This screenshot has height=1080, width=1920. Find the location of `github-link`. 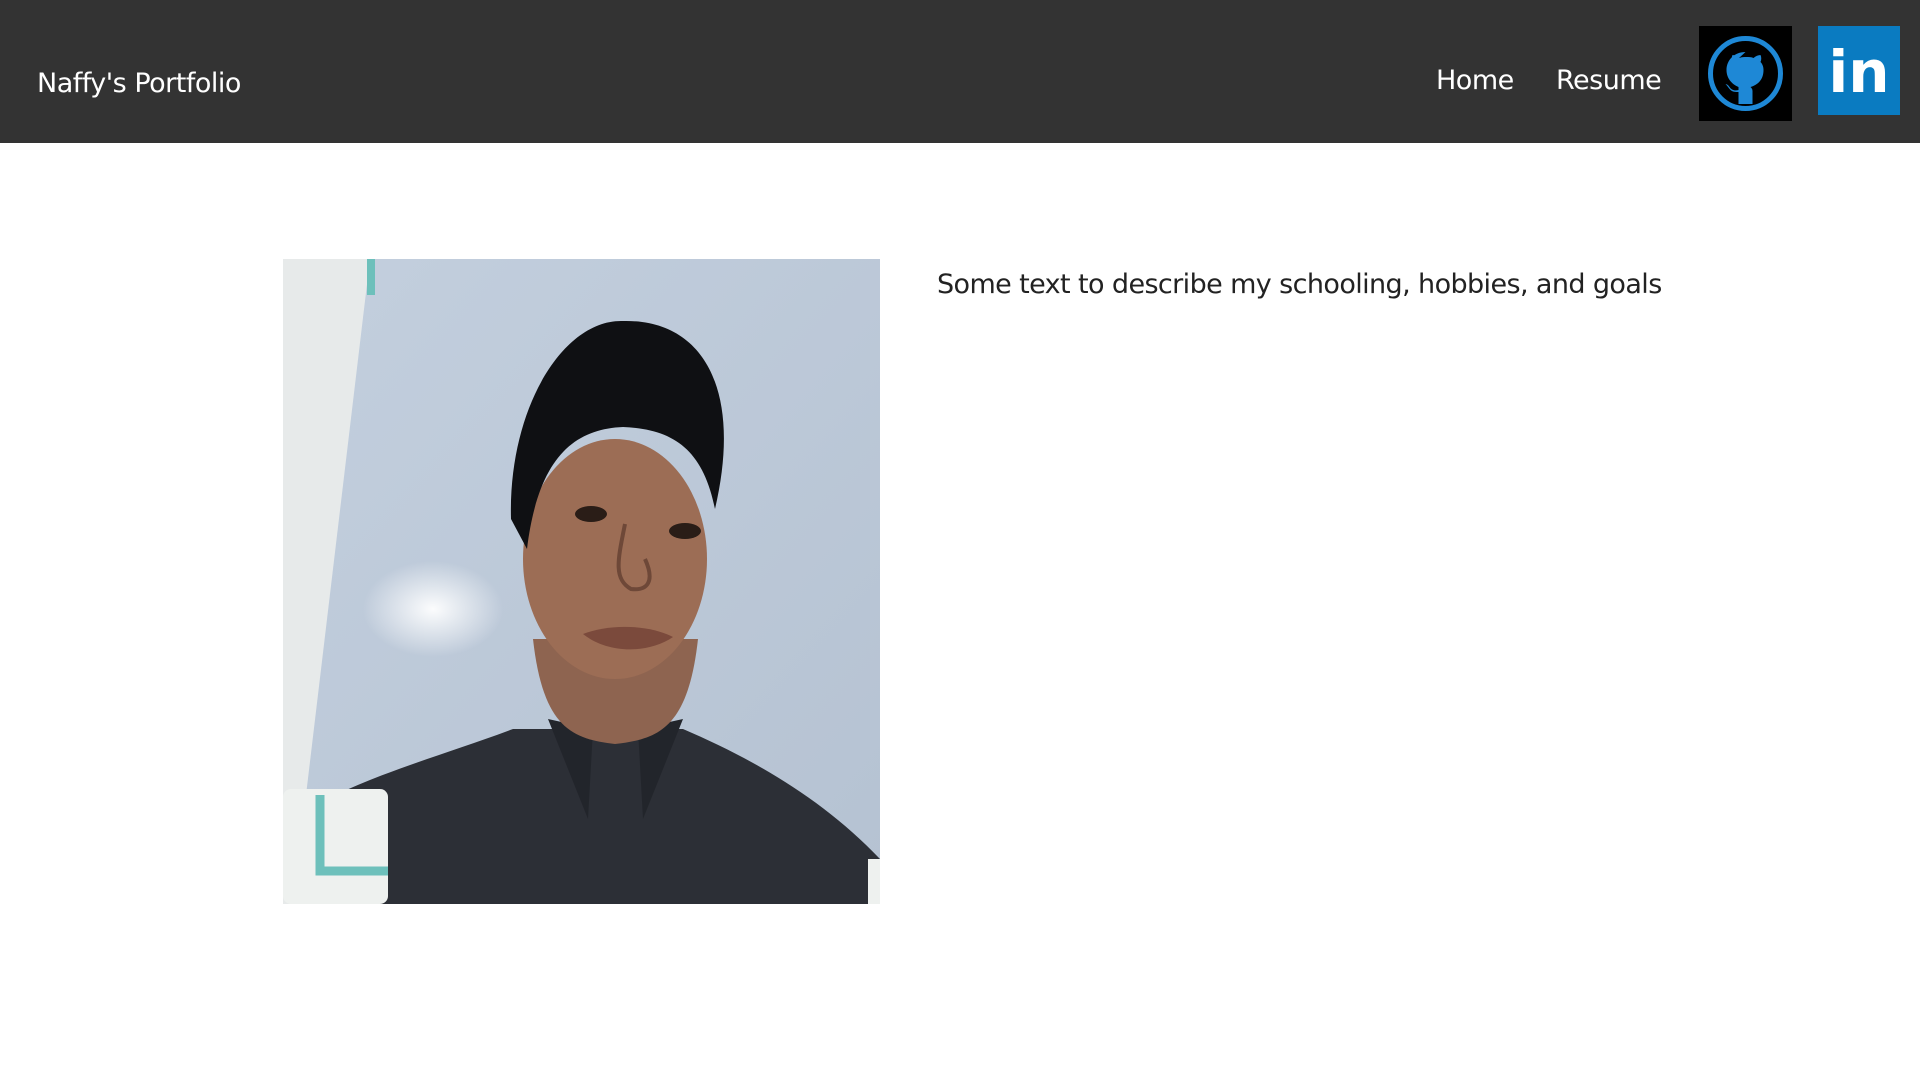

github-link is located at coordinates (1745, 73).